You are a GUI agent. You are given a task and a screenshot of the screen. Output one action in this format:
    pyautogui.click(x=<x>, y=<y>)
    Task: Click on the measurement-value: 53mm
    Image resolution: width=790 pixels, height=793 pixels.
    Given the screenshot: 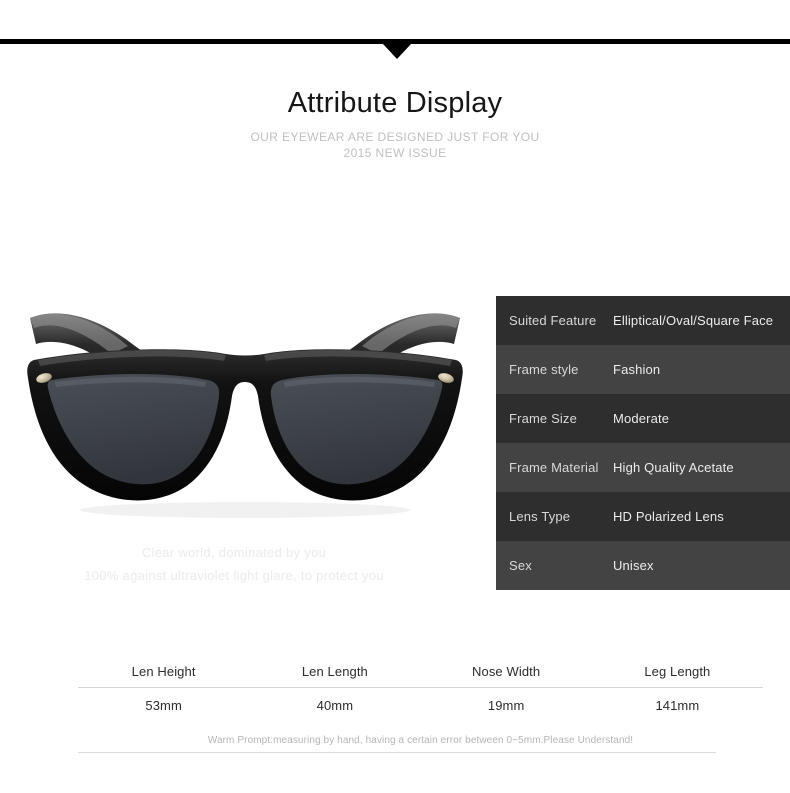 What is the action you would take?
    pyautogui.click(x=163, y=705)
    